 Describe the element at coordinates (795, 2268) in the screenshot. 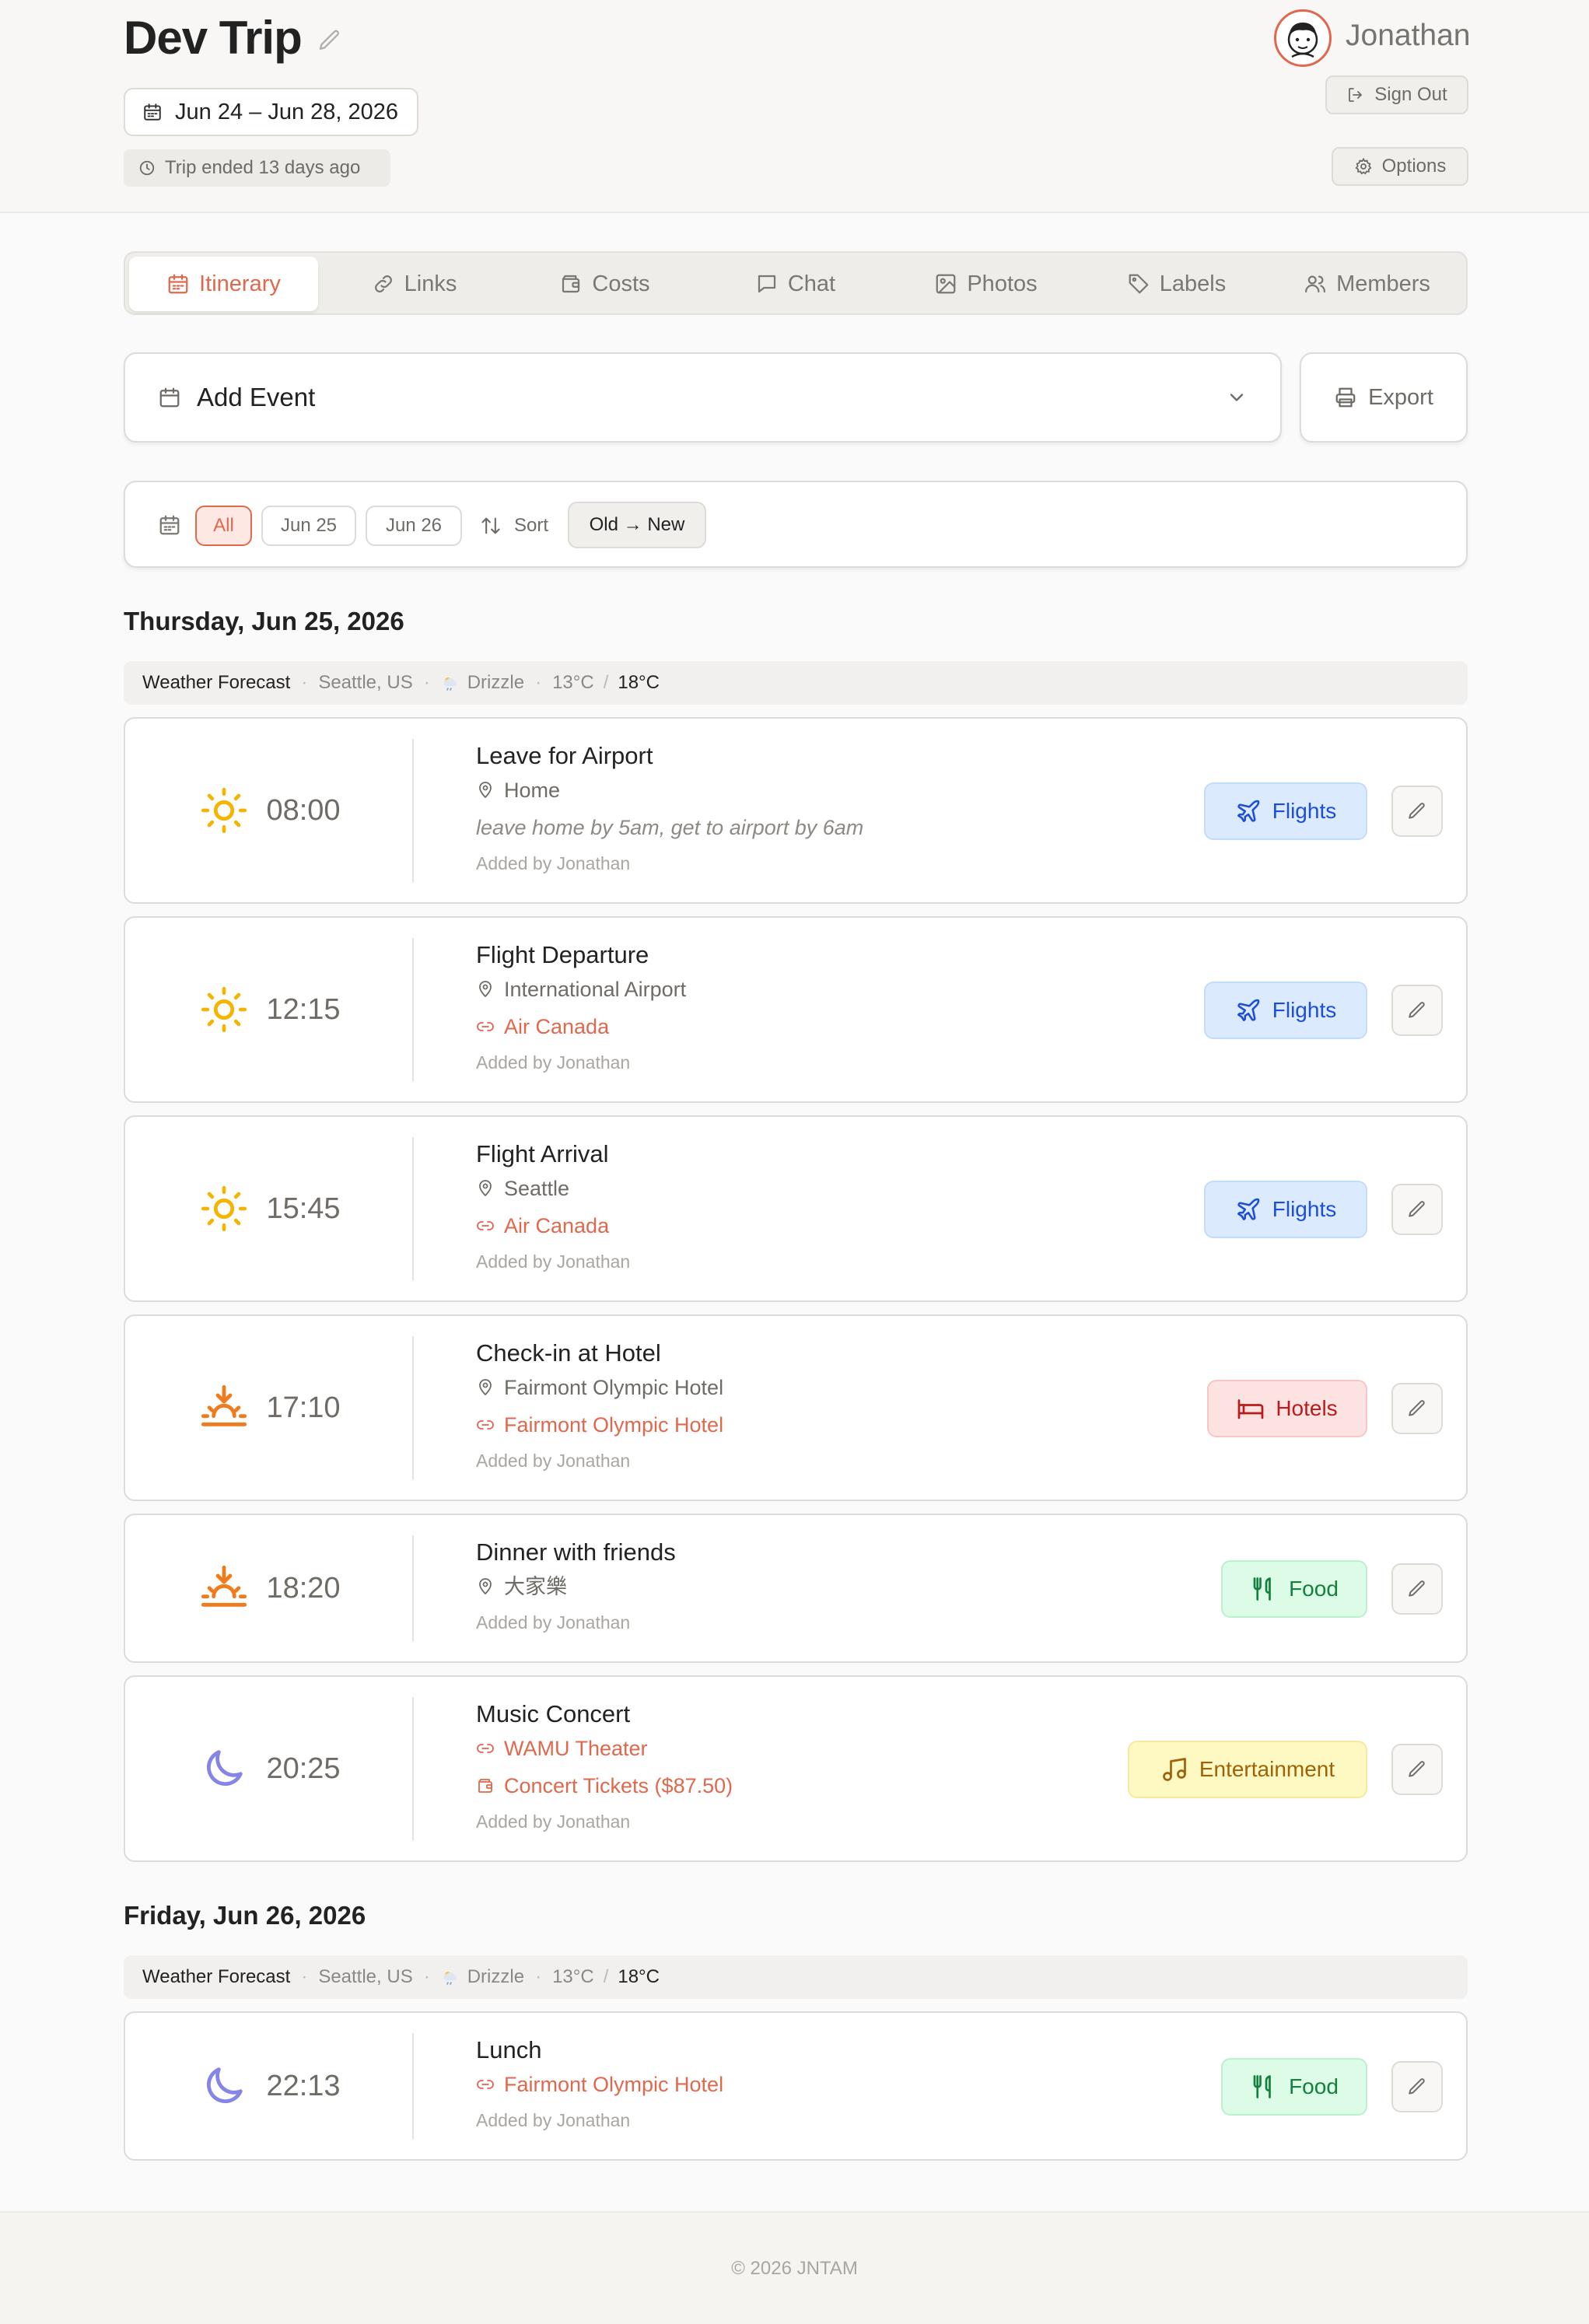

I see `footer: © 2026 JNTAM` at that location.